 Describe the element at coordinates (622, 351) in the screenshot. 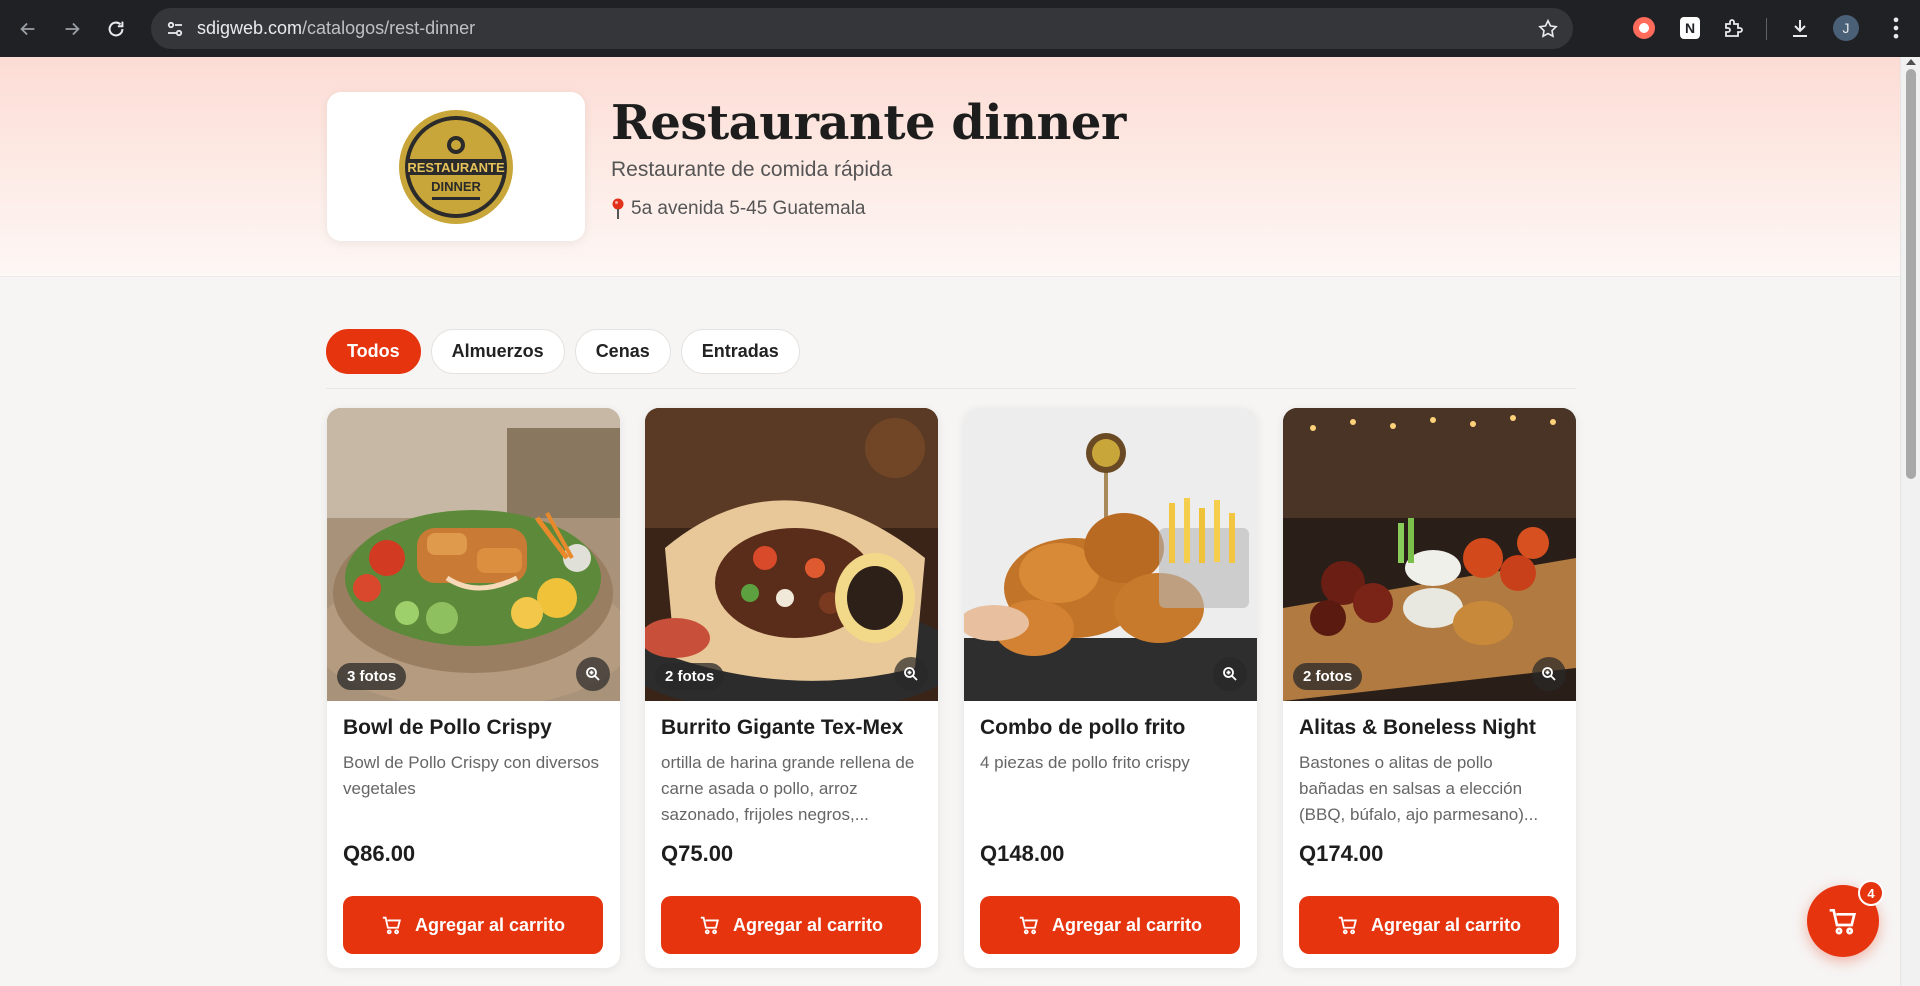

I see `tab-cenas: Cenas` at that location.